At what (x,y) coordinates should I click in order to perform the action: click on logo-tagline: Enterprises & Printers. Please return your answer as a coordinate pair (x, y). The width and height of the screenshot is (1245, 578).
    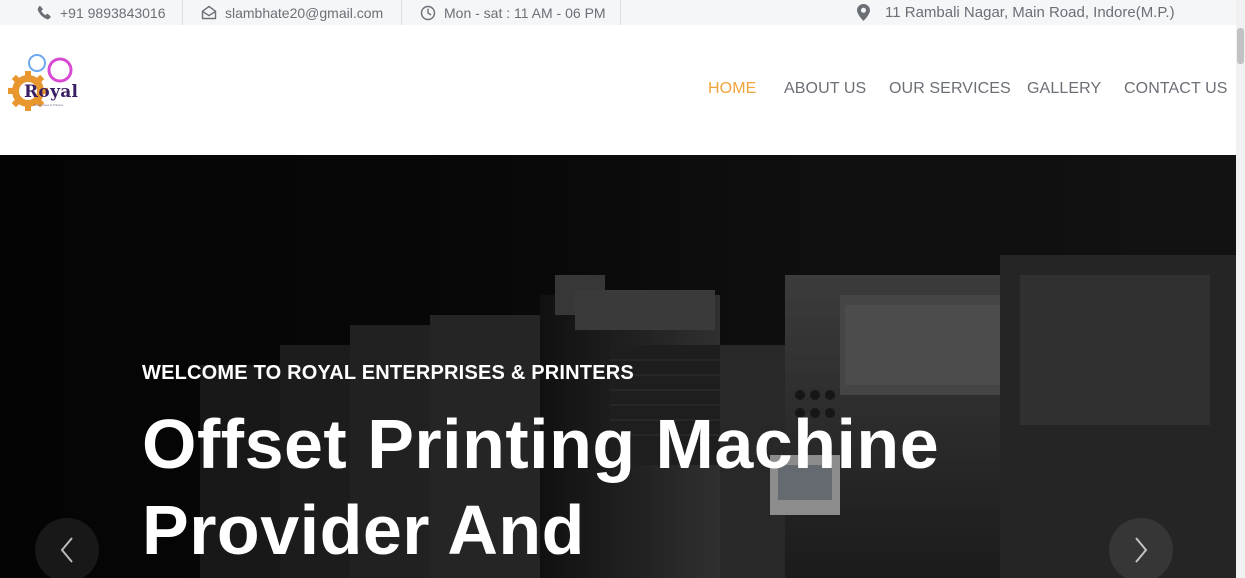
    Looking at the image, I should click on (49, 105).